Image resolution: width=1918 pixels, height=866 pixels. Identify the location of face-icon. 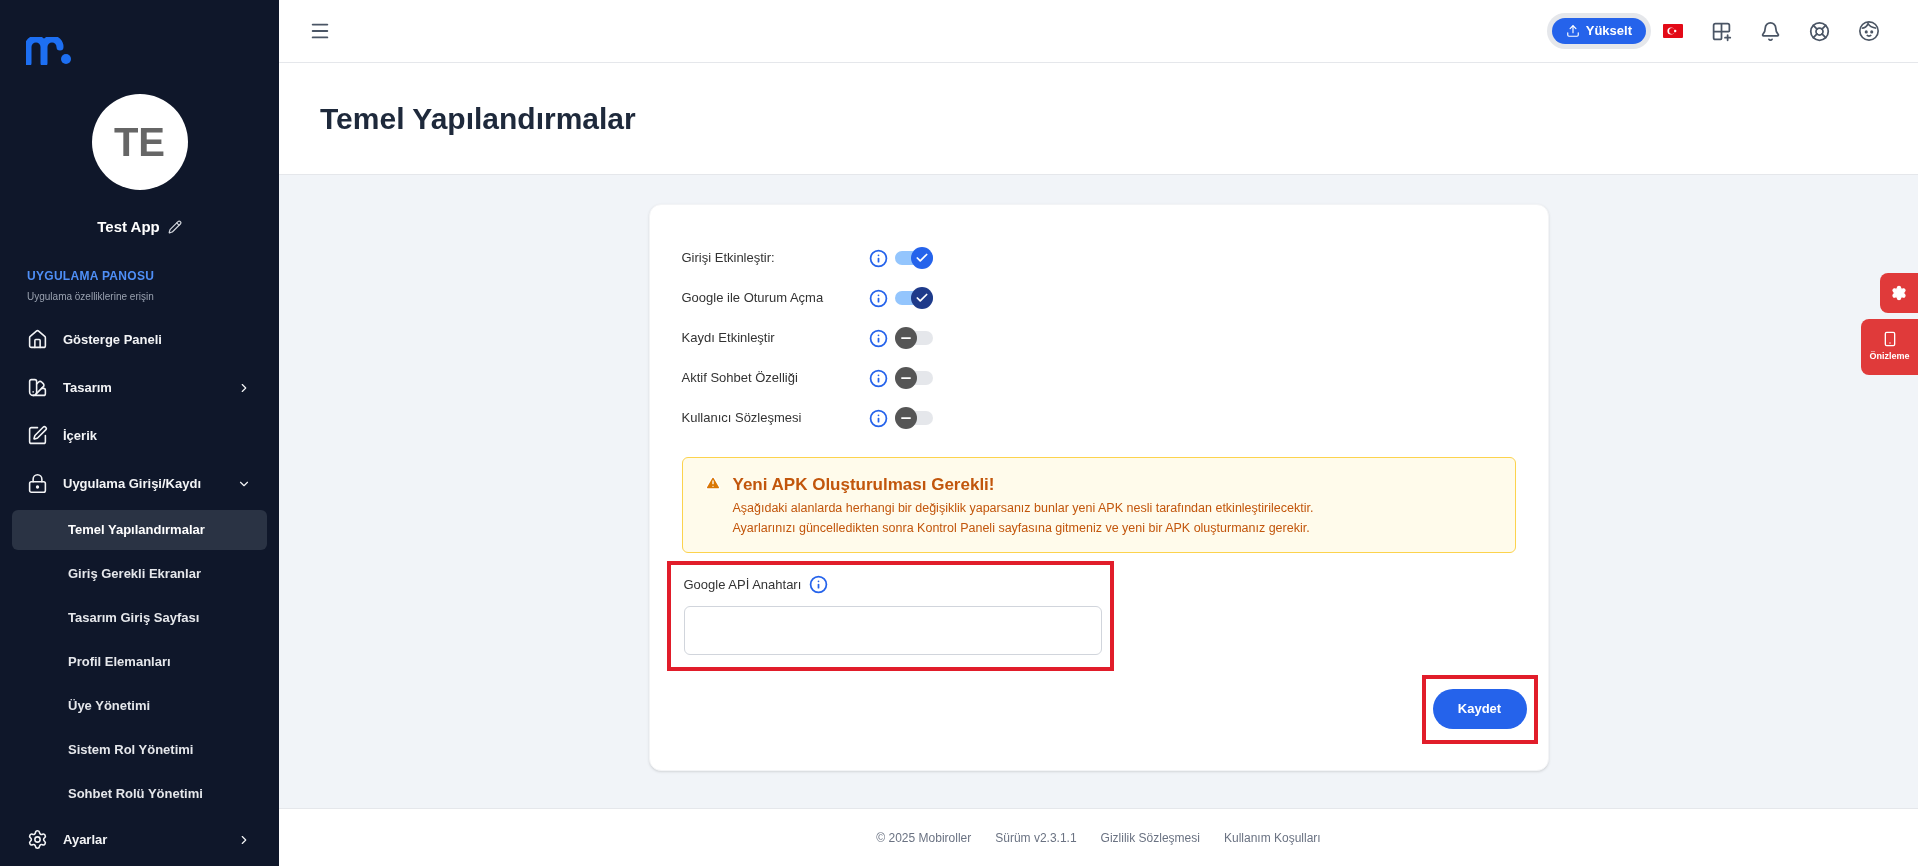
(1869, 31).